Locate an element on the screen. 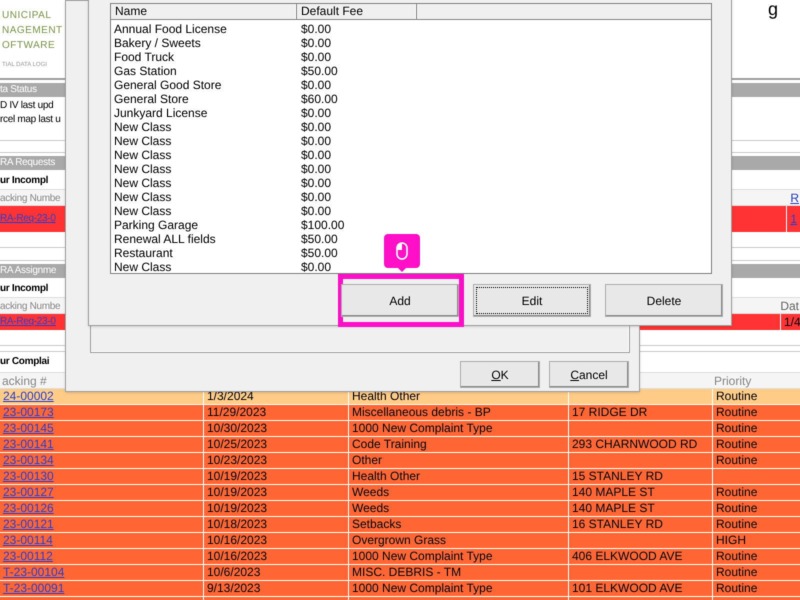  list-item: Junkyard License is located at coordinates (204, 113).